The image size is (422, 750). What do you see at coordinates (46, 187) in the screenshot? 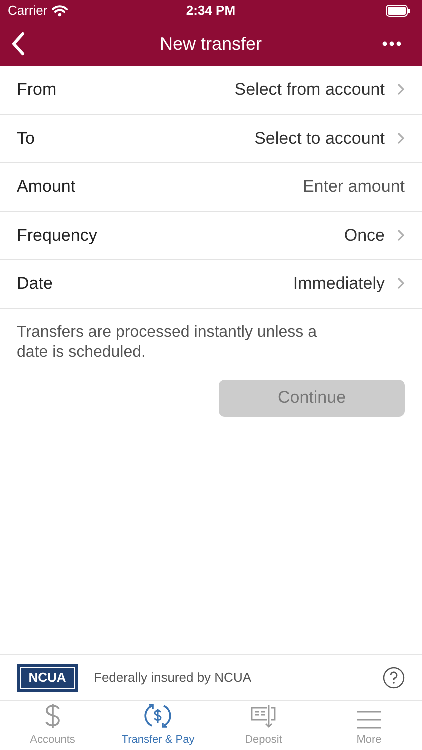
I see `field-label: Amount` at bounding box center [46, 187].